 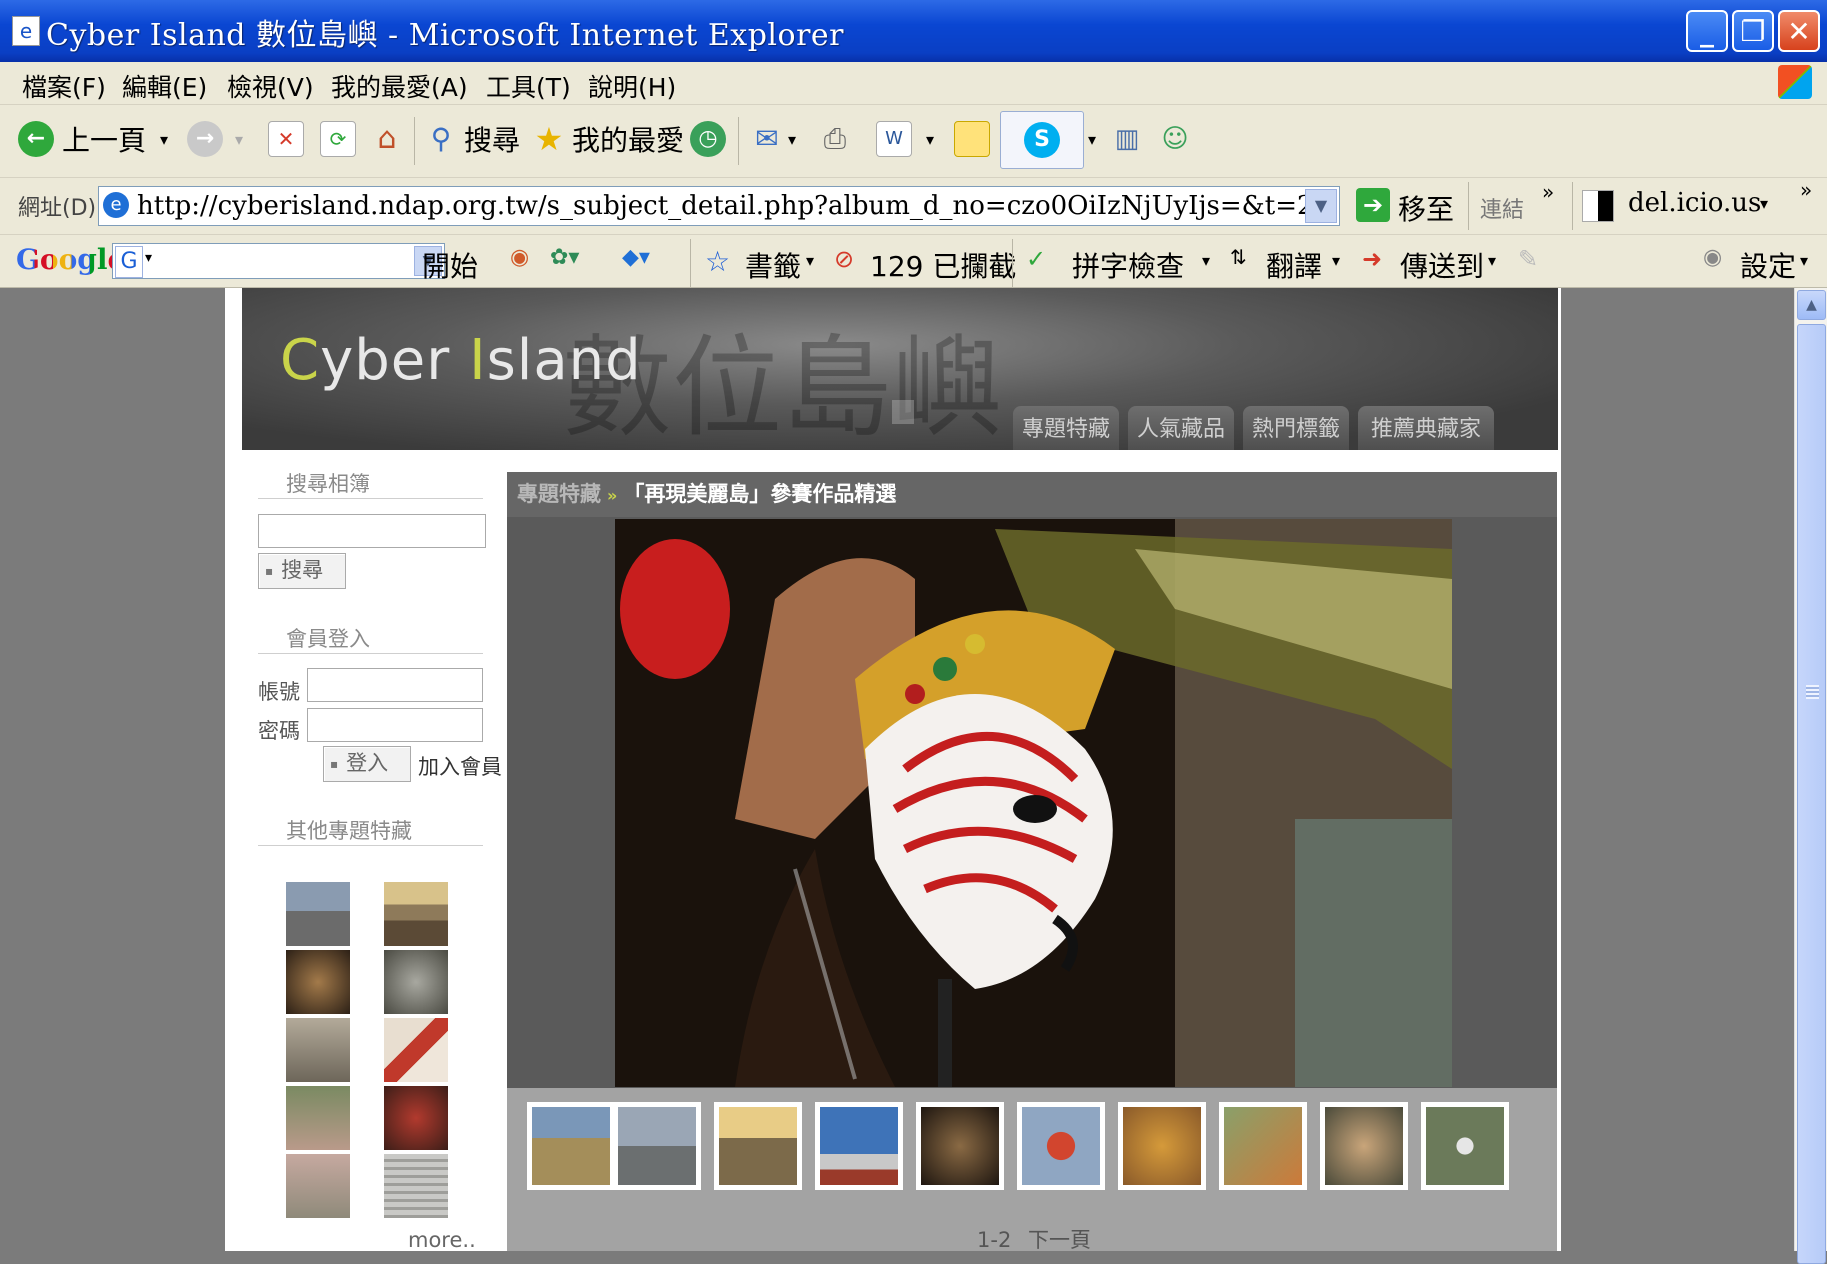 I want to click on nav-tab-recommended-collectors: 推薦典藏家, so click(x=1426, y=428).